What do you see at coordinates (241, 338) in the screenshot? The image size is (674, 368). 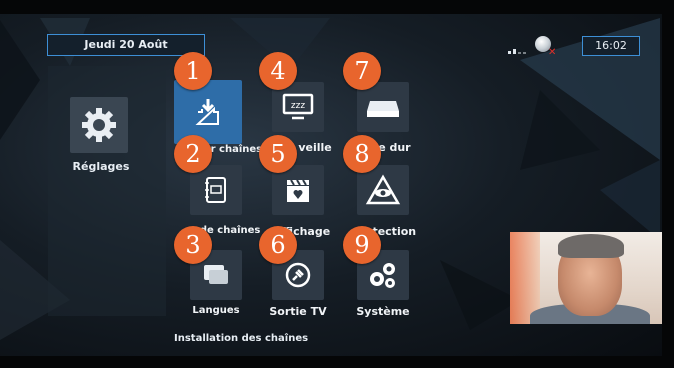 I see `footer-description: Installation des chaînes` at bounding box center [241, 338].